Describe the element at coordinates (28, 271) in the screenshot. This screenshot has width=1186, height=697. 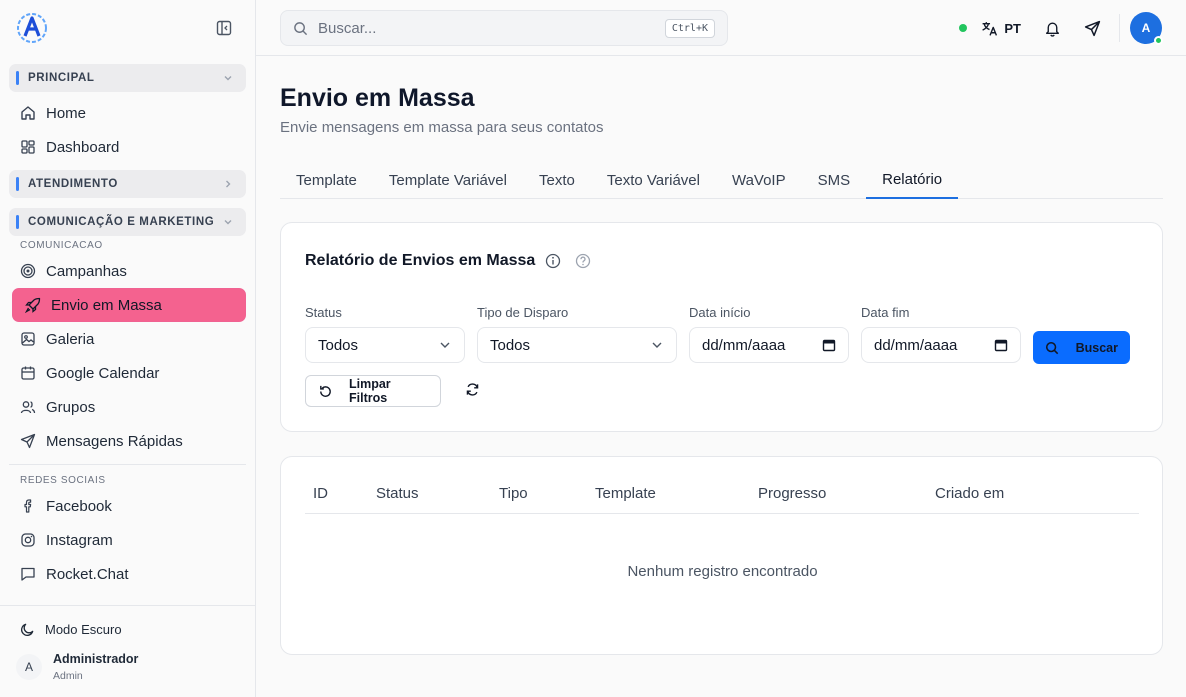
I see `target-icon` at that location.